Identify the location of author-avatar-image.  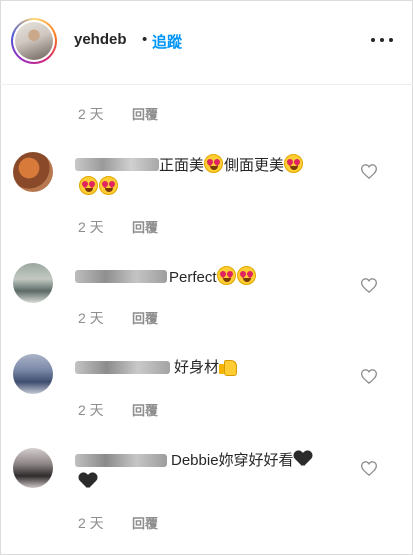
(34, 41).